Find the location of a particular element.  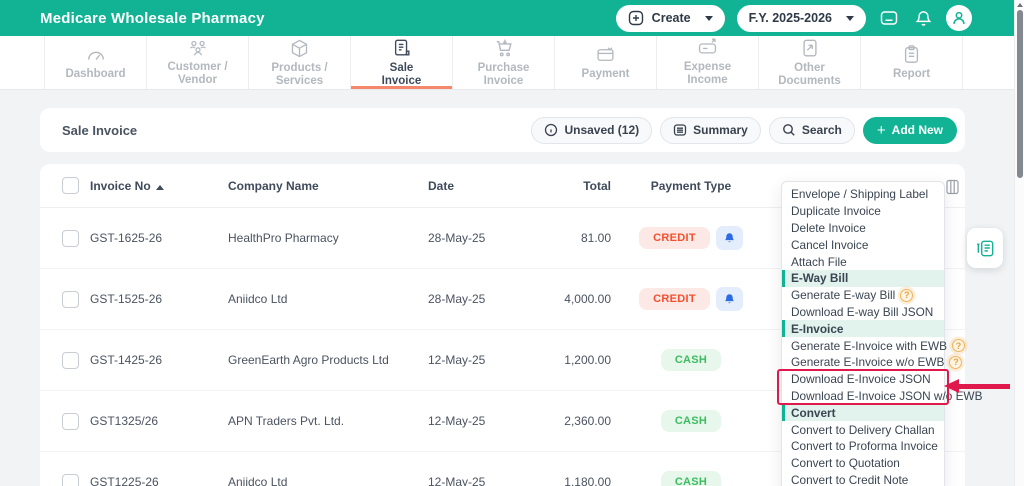

column-header-payment-type: Payment Type is located at coordinates (691, 186).